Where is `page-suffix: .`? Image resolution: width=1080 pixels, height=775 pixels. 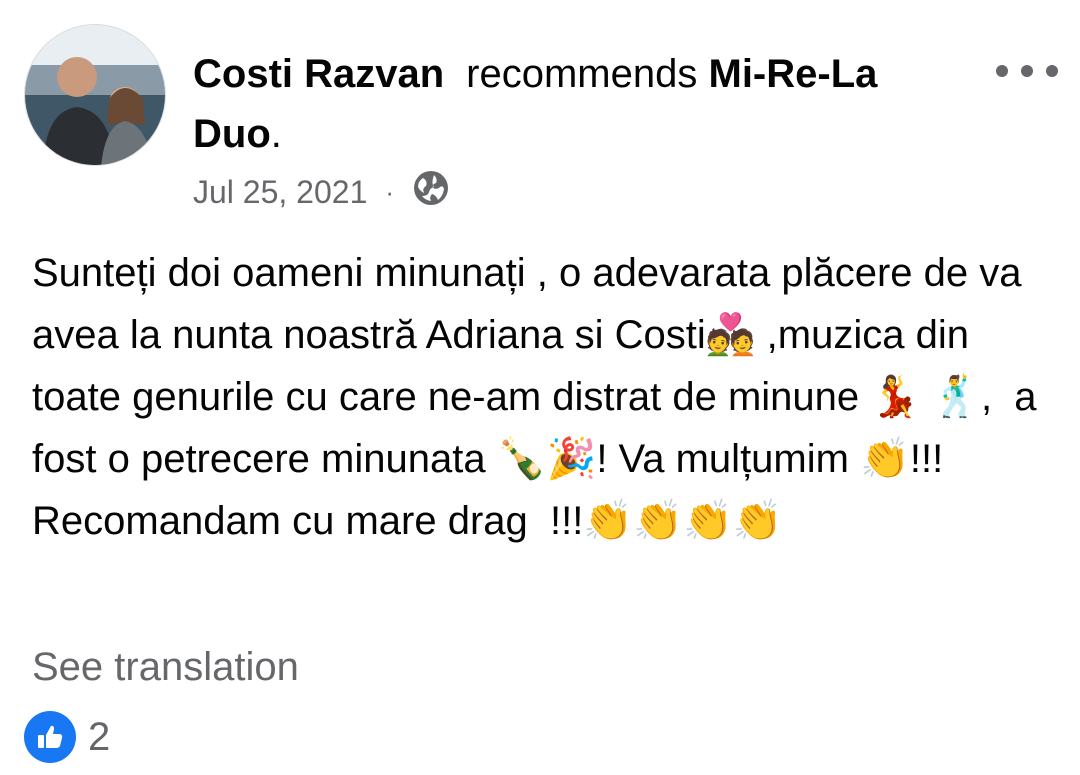 page-suffix: . is located at coordinates (276, 134).